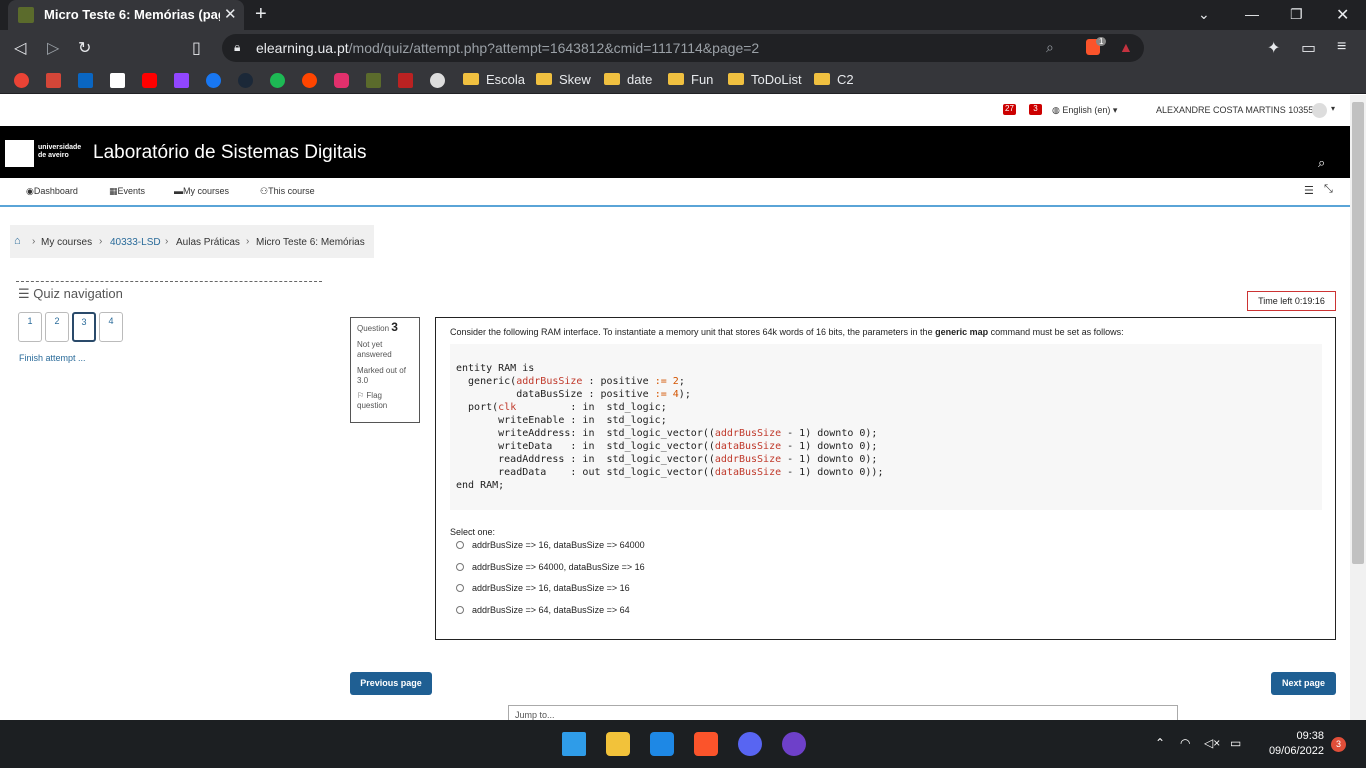 This screenshot has width=1366, height=768. I want to click on menu-icon: ≡, so click(1341, 47).